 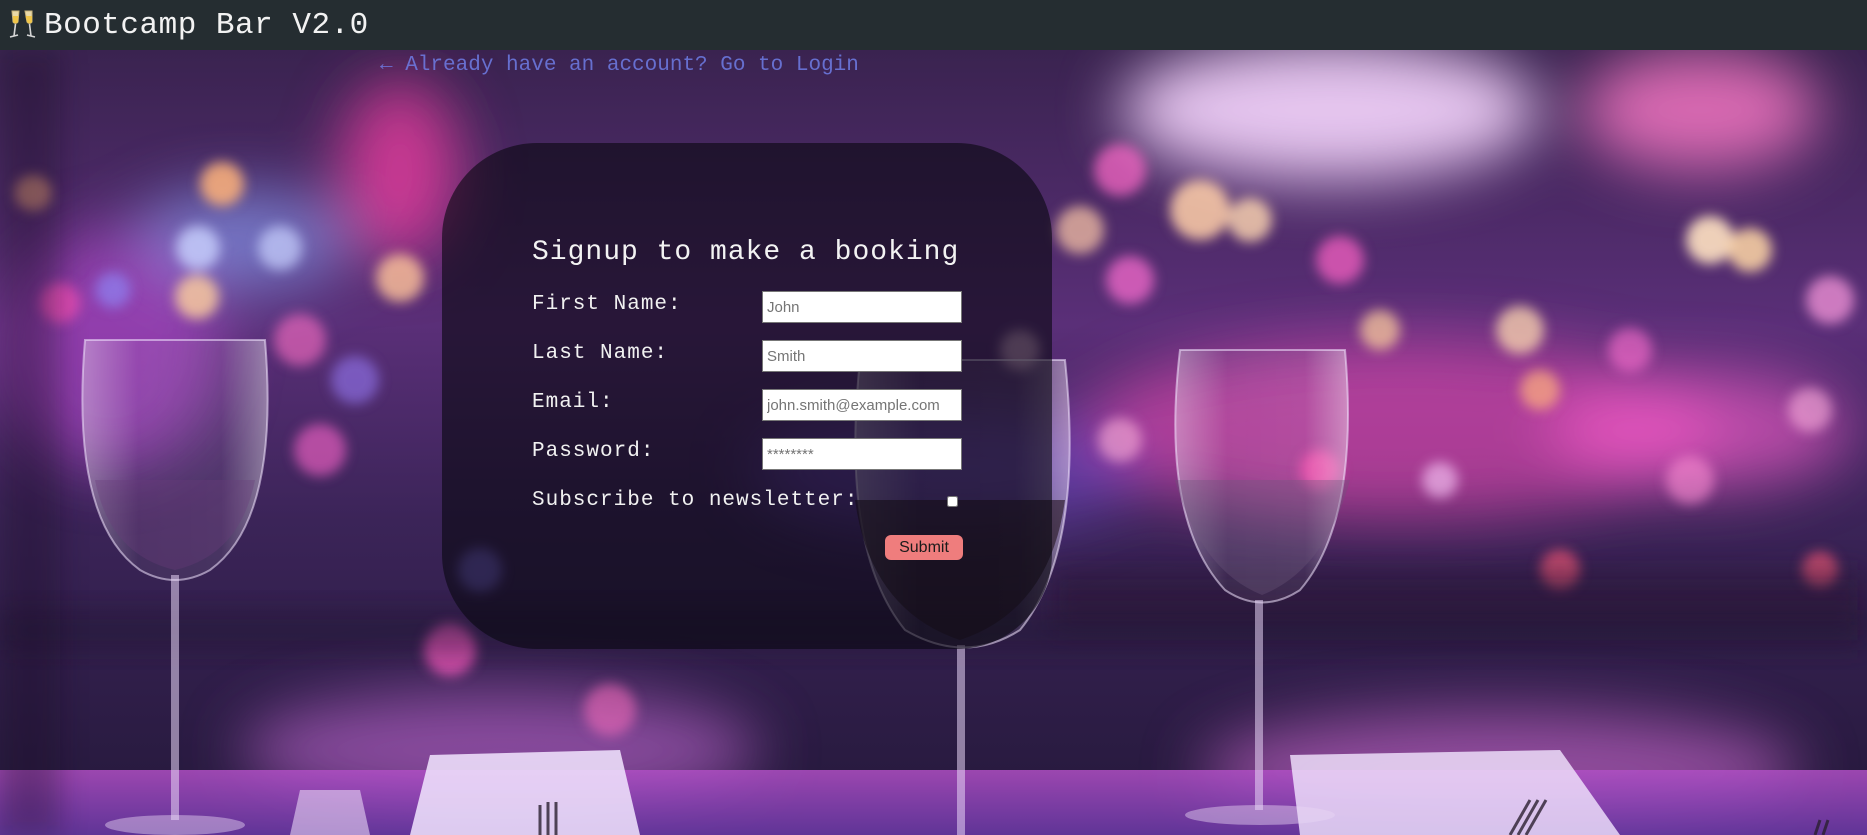 I want to click on email-input, so click(x=862, y=405).